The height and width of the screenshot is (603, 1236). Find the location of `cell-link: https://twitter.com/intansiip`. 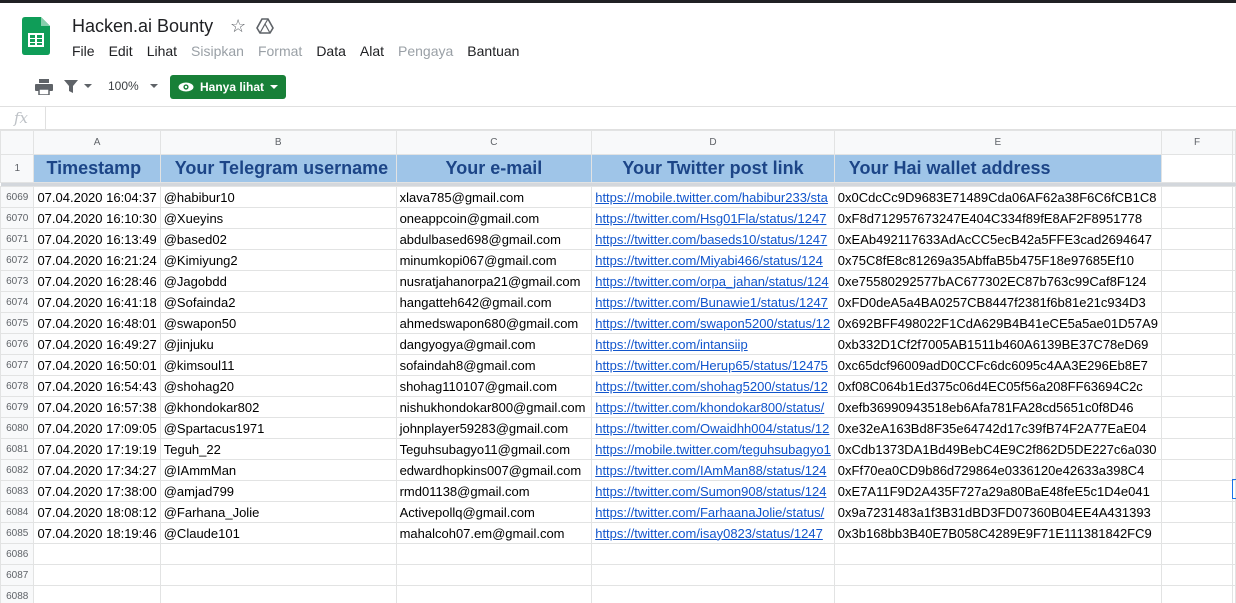

cell-link: https://twitter.com/intansiip is located at coordinates (713, 344).